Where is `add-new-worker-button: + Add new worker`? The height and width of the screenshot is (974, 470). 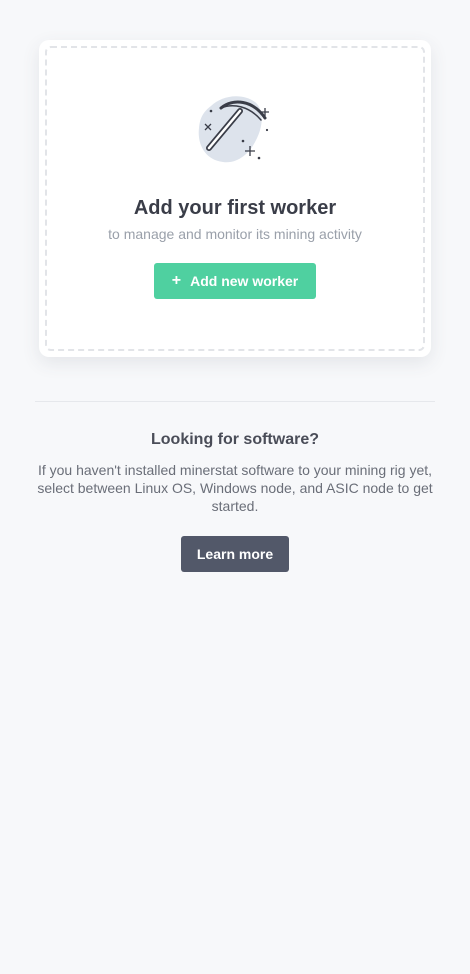
add-new-worker-button: + Add new worker is located at coordinates (235, 281).